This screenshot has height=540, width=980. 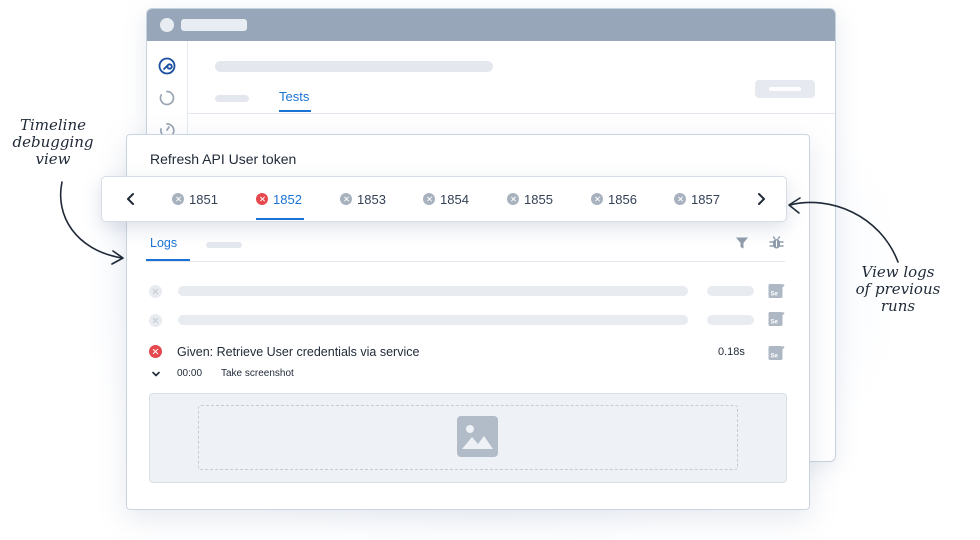 What do you see at coordinates (203, 199) in the screenshot?
I see `run-number: 1851` at bounding box center [203, 199].